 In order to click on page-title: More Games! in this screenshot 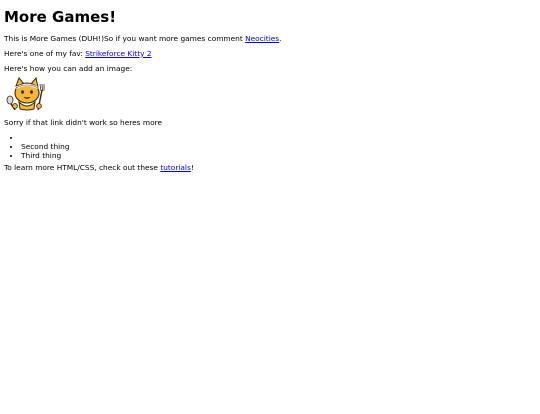, I will do `click(60, 17)`.